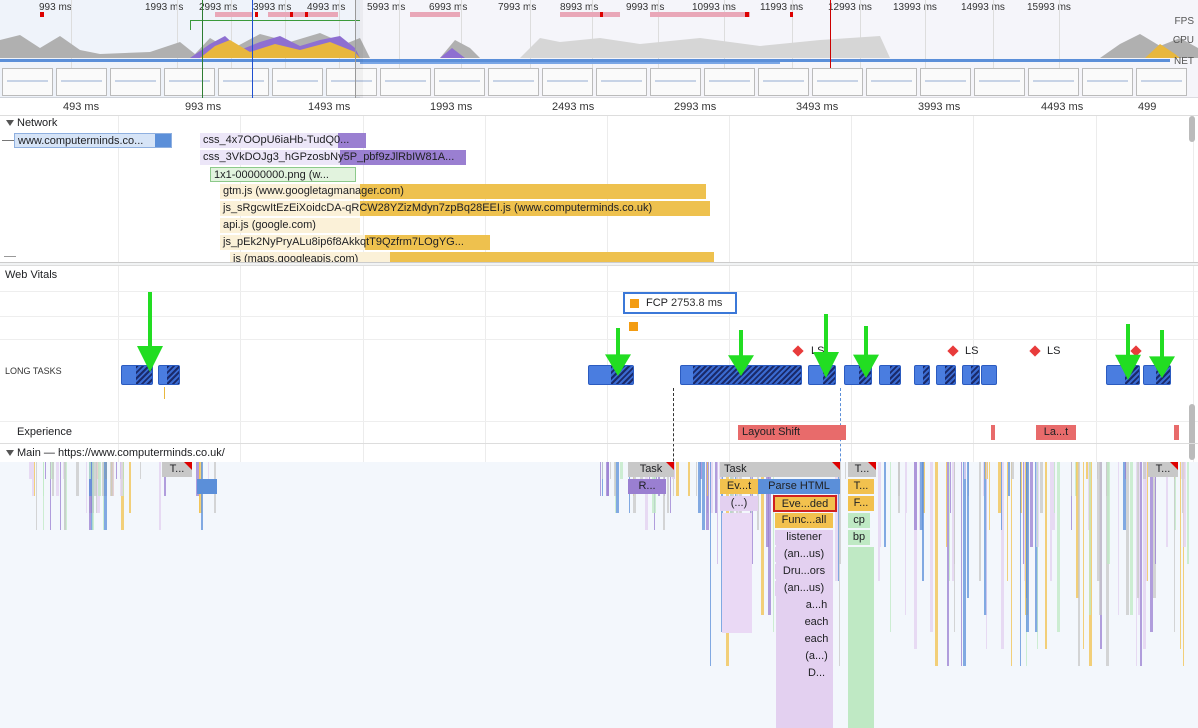  I want to click on flame-anon: (...), so click(739, 503).